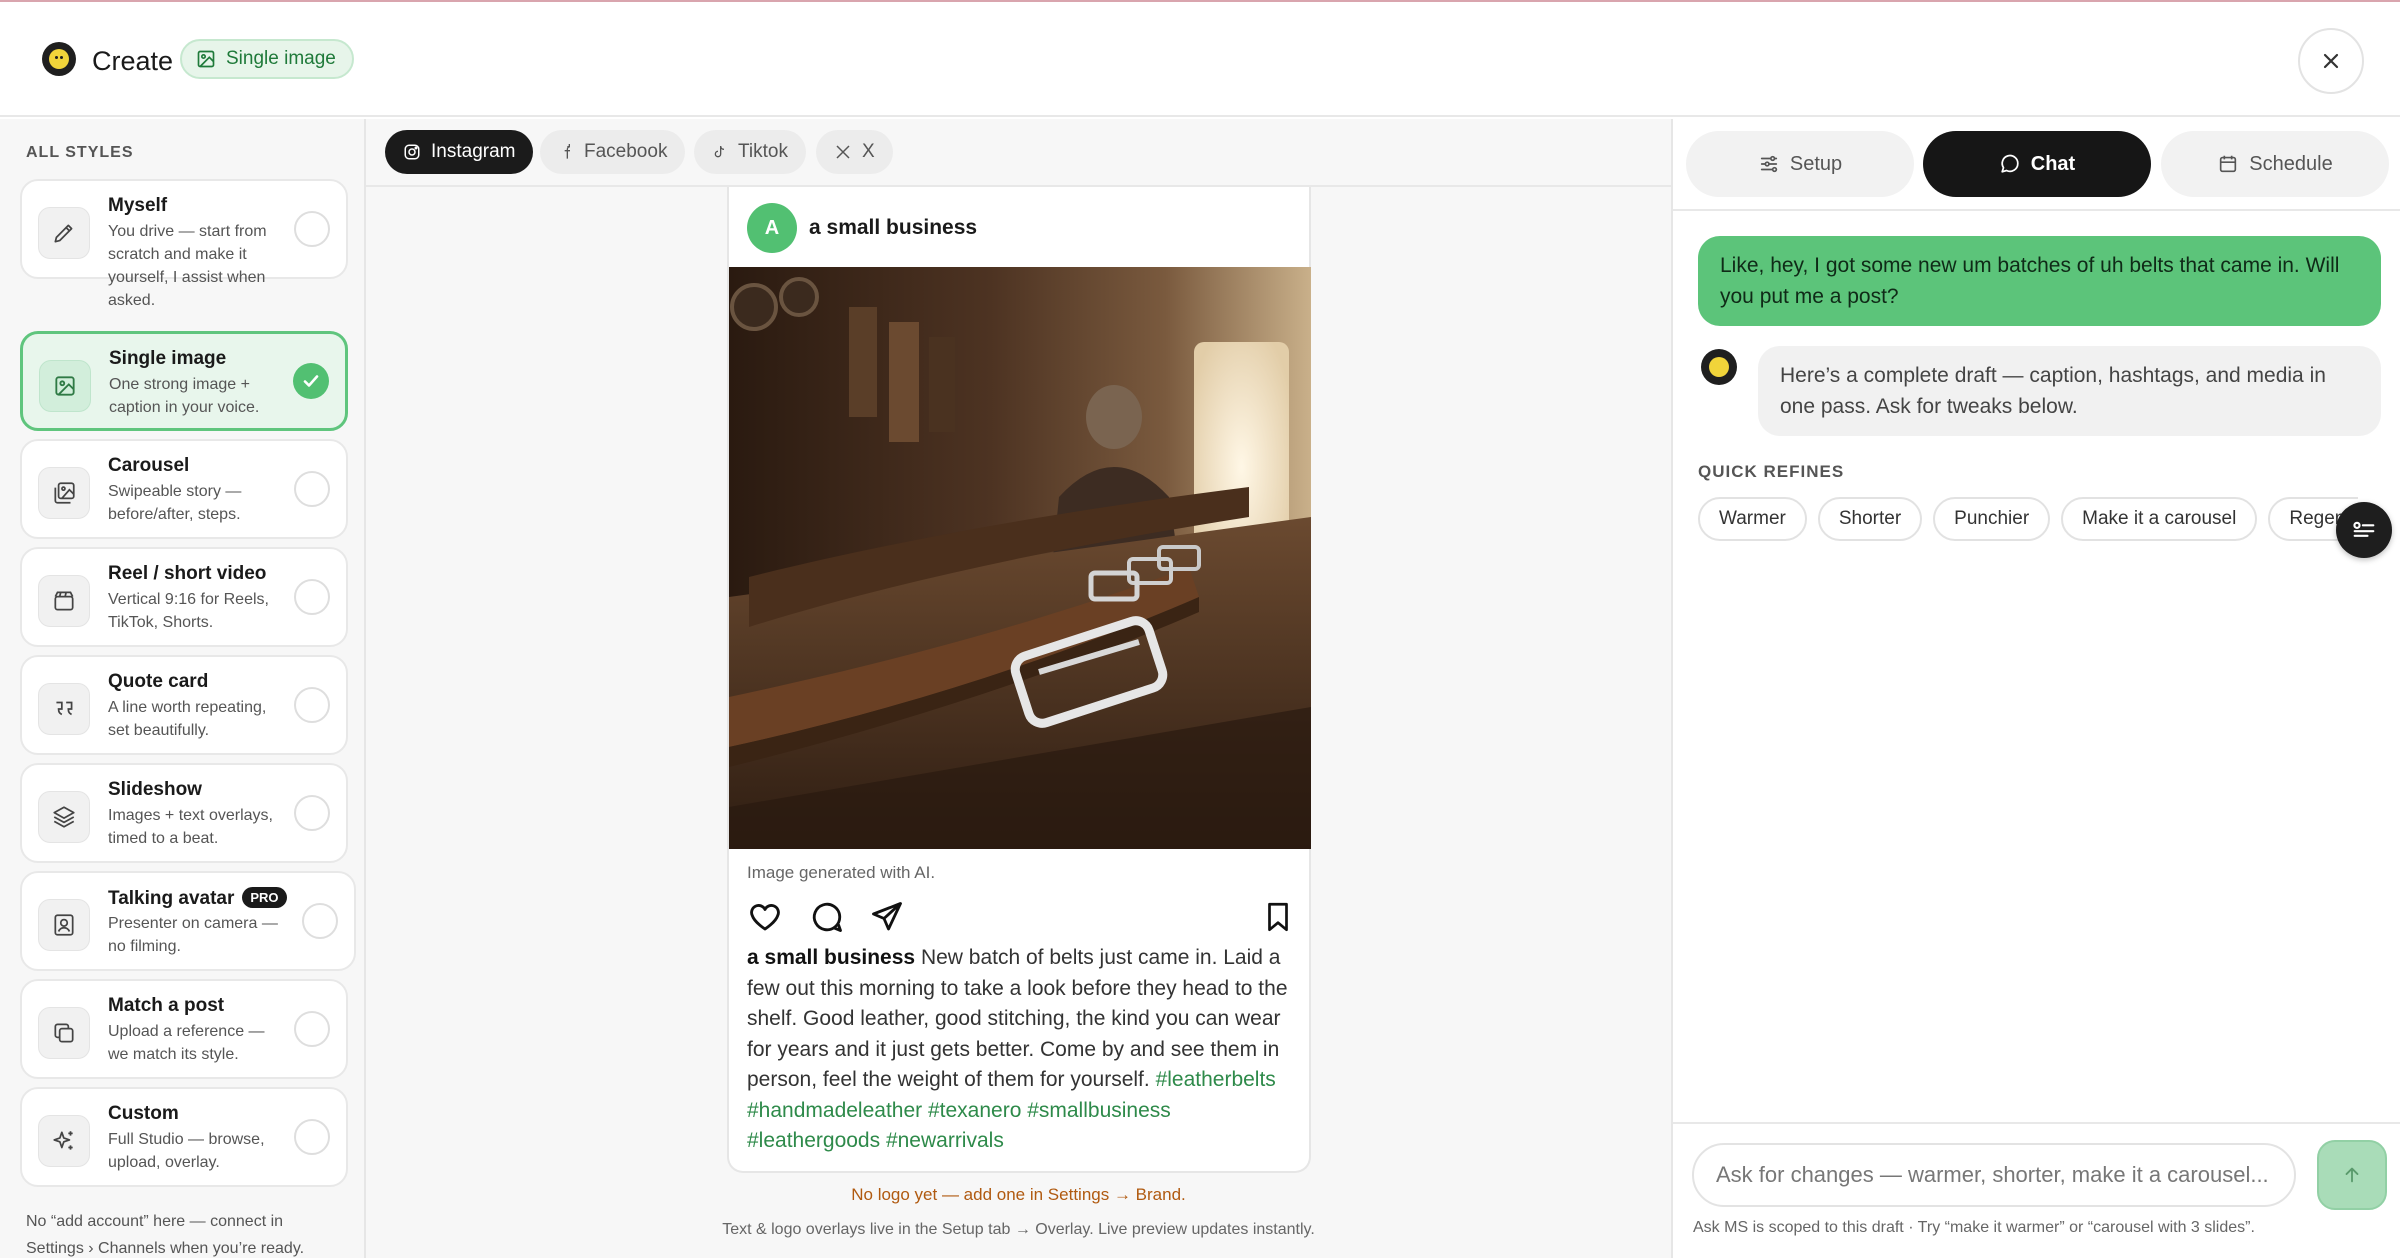  I want to click on header: Create Single image, so click(1200, 59).